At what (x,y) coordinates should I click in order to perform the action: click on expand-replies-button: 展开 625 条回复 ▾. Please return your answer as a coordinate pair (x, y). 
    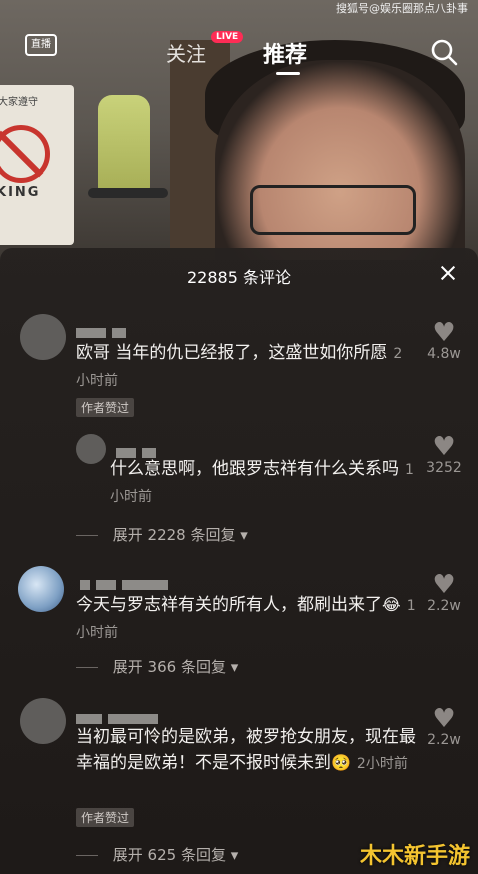
    Looking at the image, I should click on (157, 854).